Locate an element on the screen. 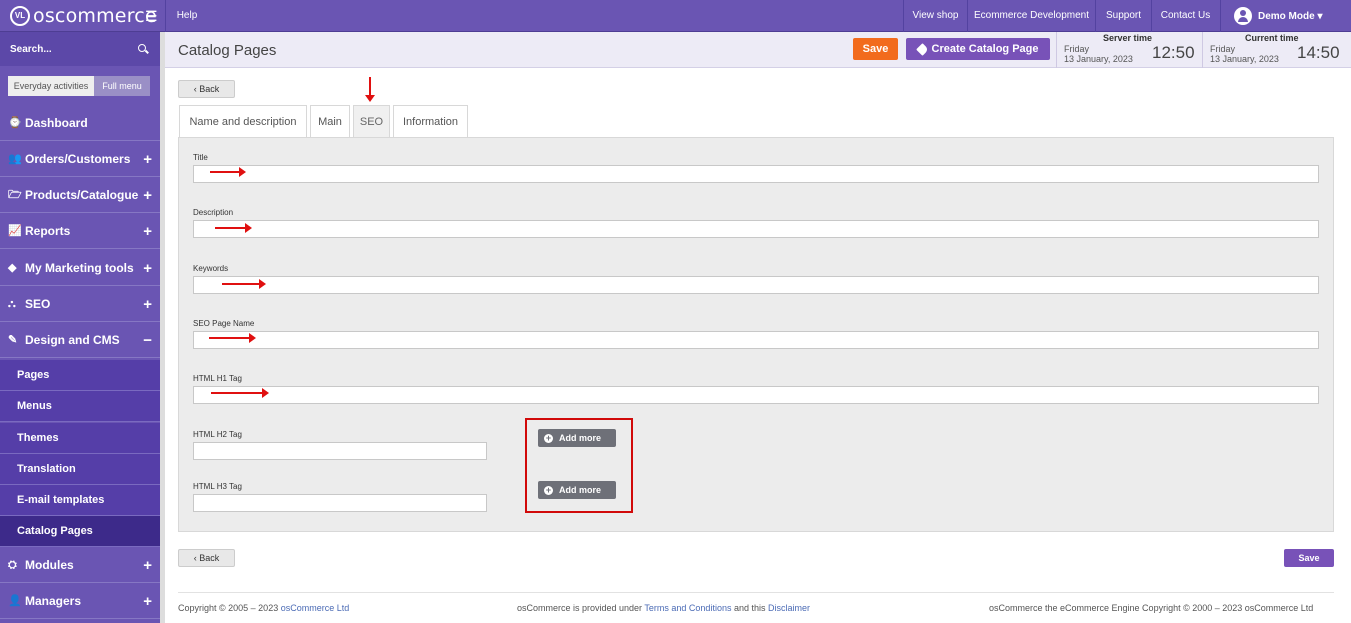  puzzle-icon: ⛭ is located at coordinates (12, 565).